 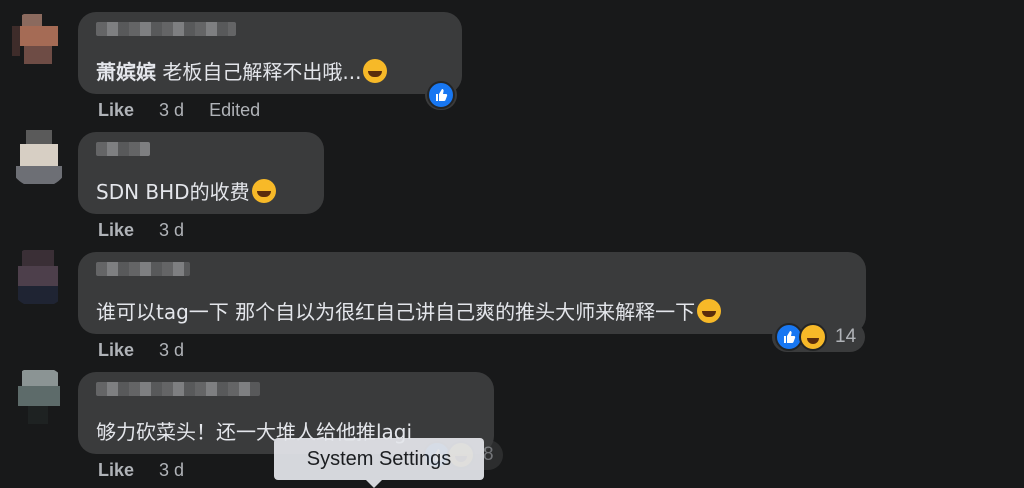 I want to click on comment-bubble: 谁可以tag一下 那个自以为很红自己讲自己爽的推头大师来解释一下, so click(x=472, y=293).